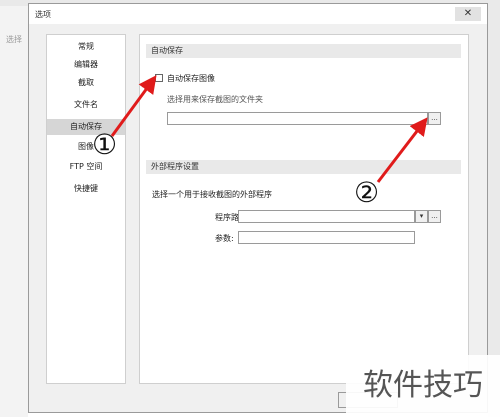  I want to click on annotation-one: ①, so click(105, 144).